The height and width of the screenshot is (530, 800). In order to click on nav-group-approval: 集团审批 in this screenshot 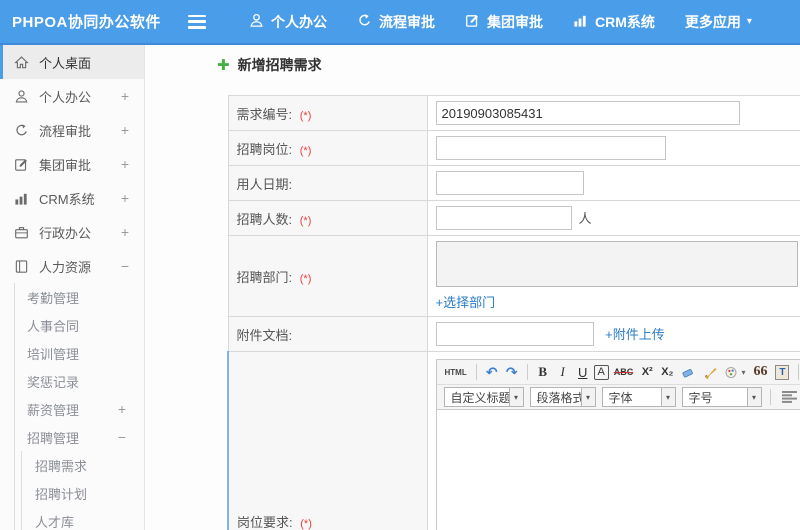, I will do `click(504, 21)`.